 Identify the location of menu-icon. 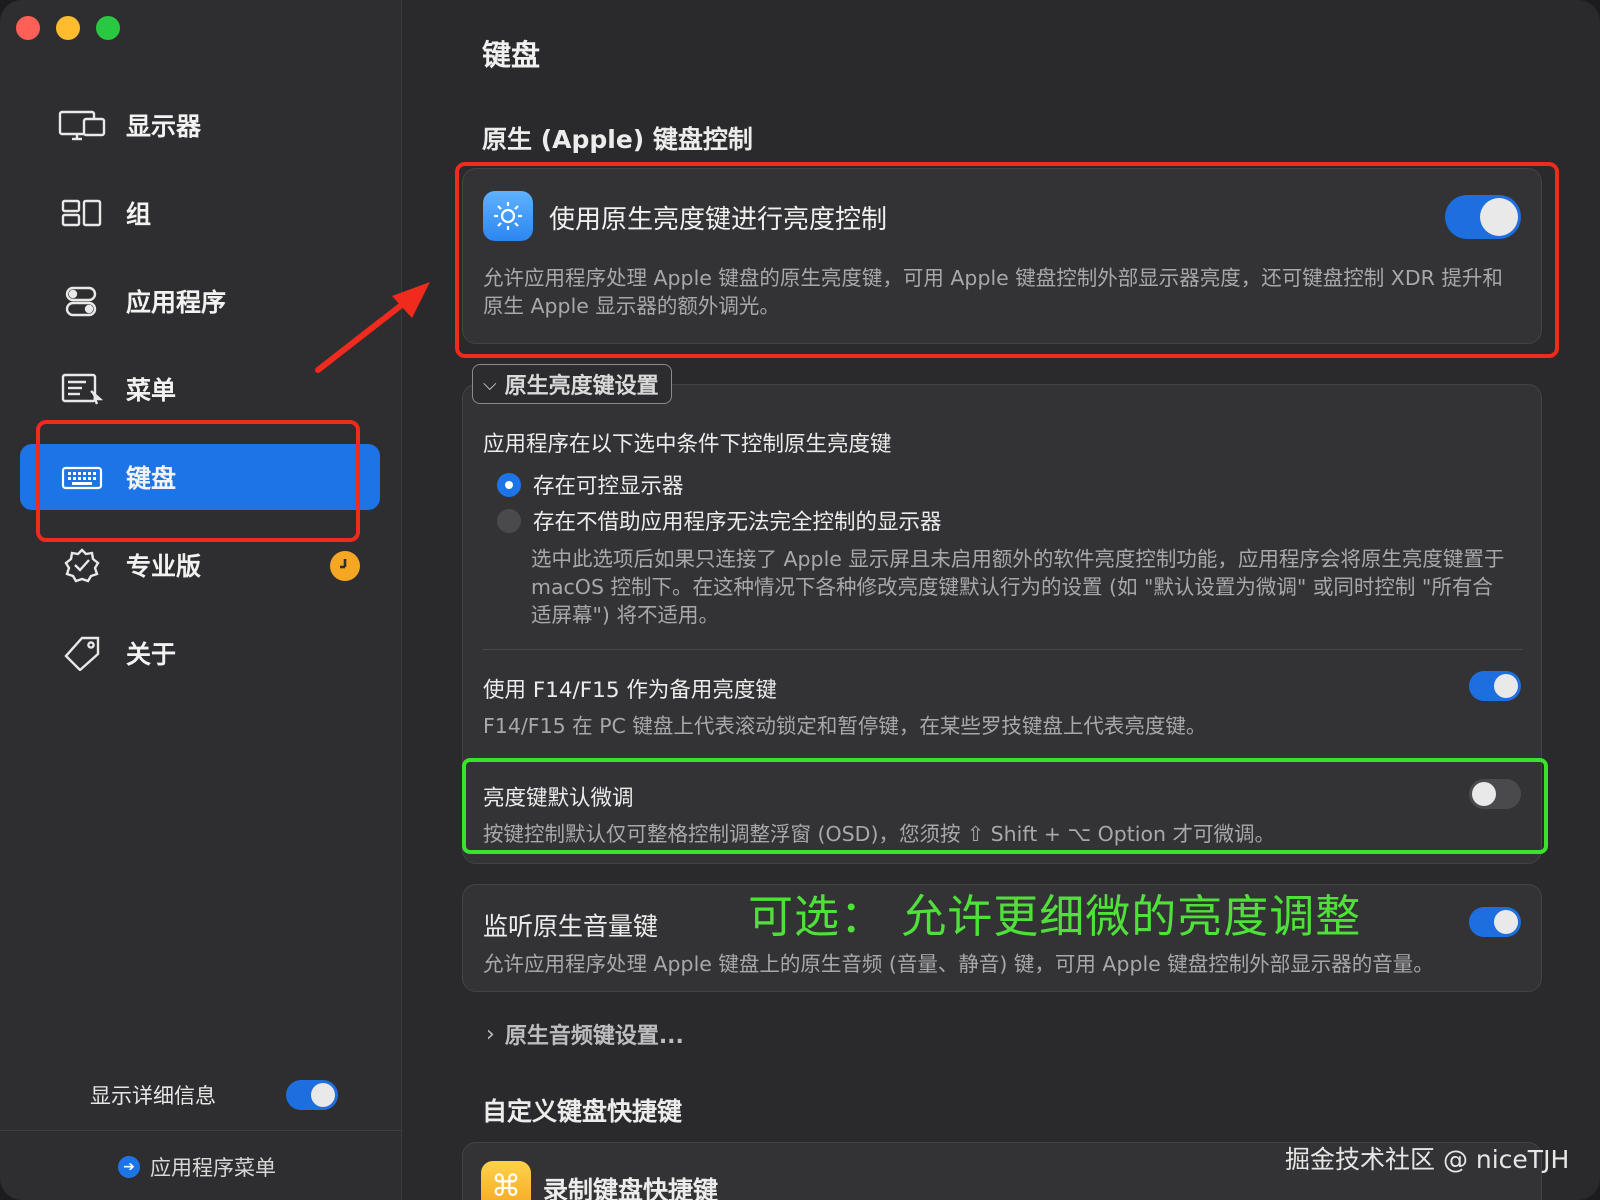
(82, 389).